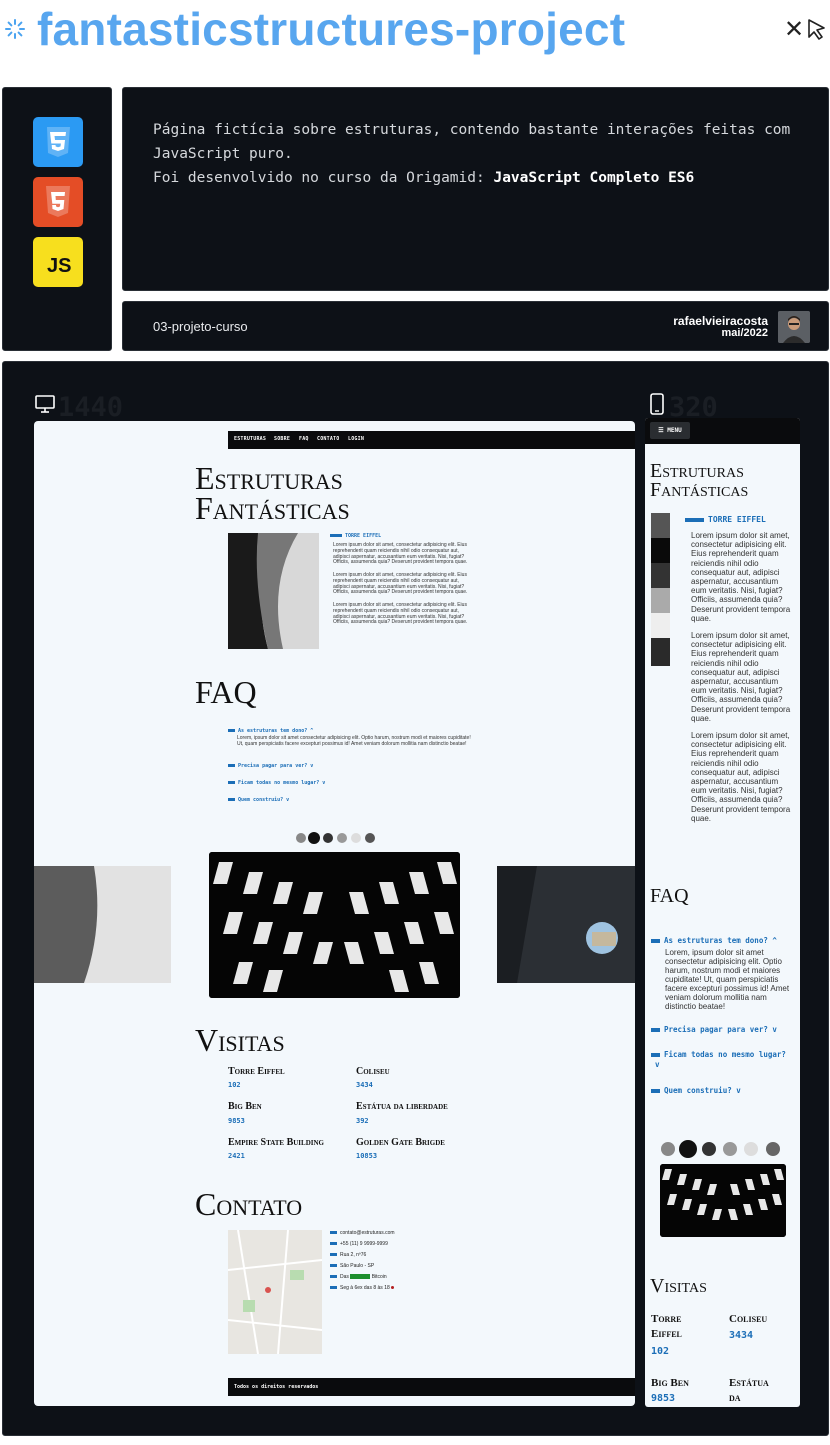 This screenshot has width=830, height=1445. I want to click on html5-icon, so click(58, 202).